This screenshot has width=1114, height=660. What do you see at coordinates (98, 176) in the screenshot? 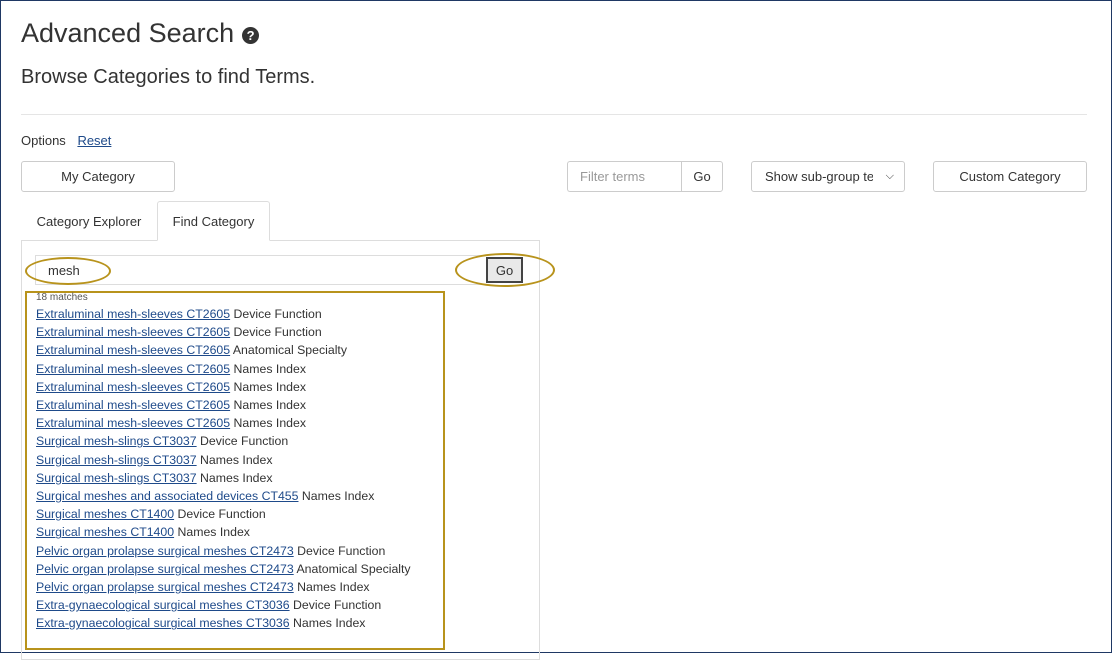
I see `my-category-button: My Category` at bounding box center [98, 176].